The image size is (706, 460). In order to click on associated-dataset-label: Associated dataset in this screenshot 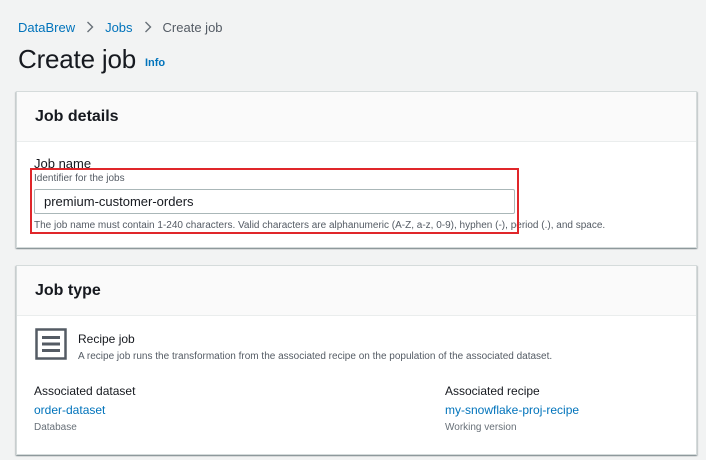, I will do `click(85, 391)`.